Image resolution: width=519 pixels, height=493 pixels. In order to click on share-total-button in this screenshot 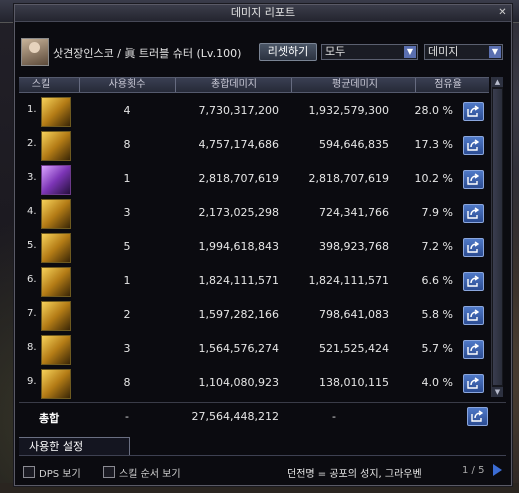, I will do `click(477, 416)`.